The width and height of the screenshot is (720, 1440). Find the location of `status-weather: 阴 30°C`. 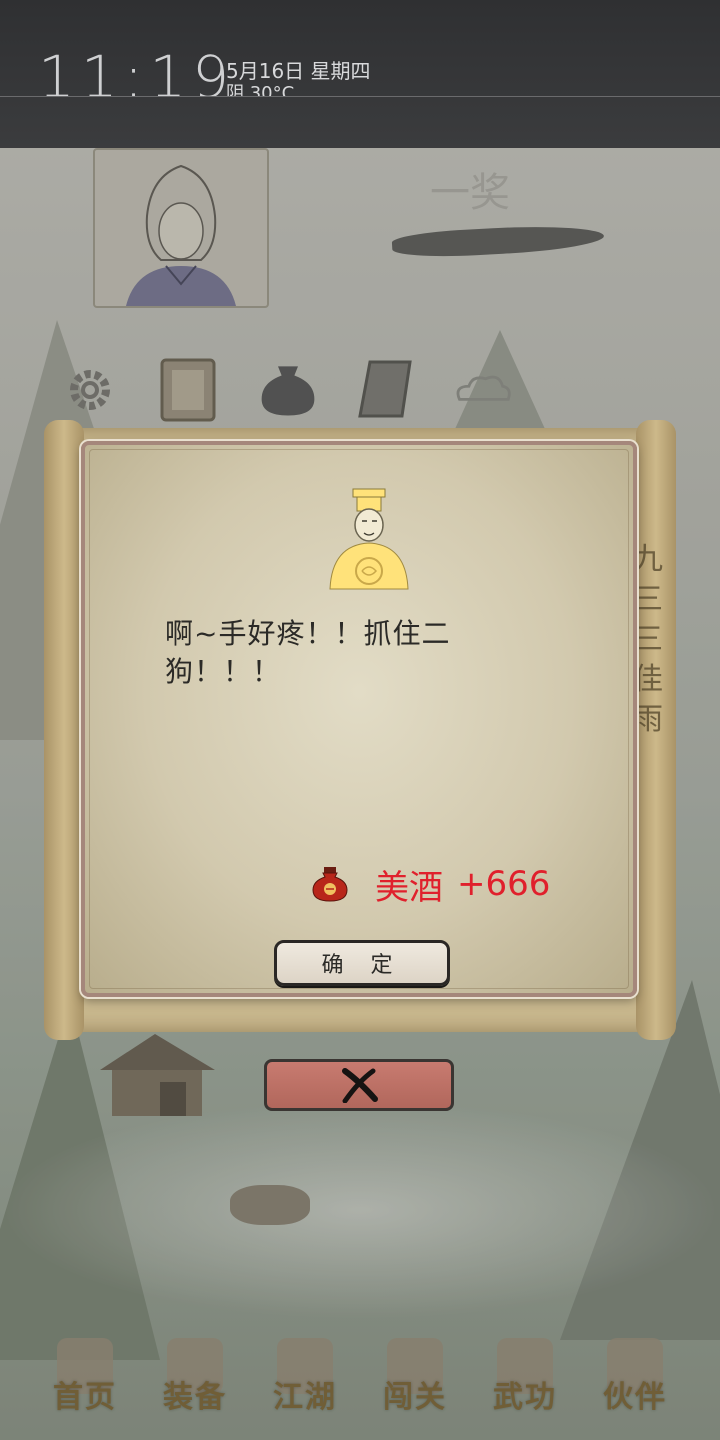

status-weather: 阴 30°C is located at coordinates (260, 90).